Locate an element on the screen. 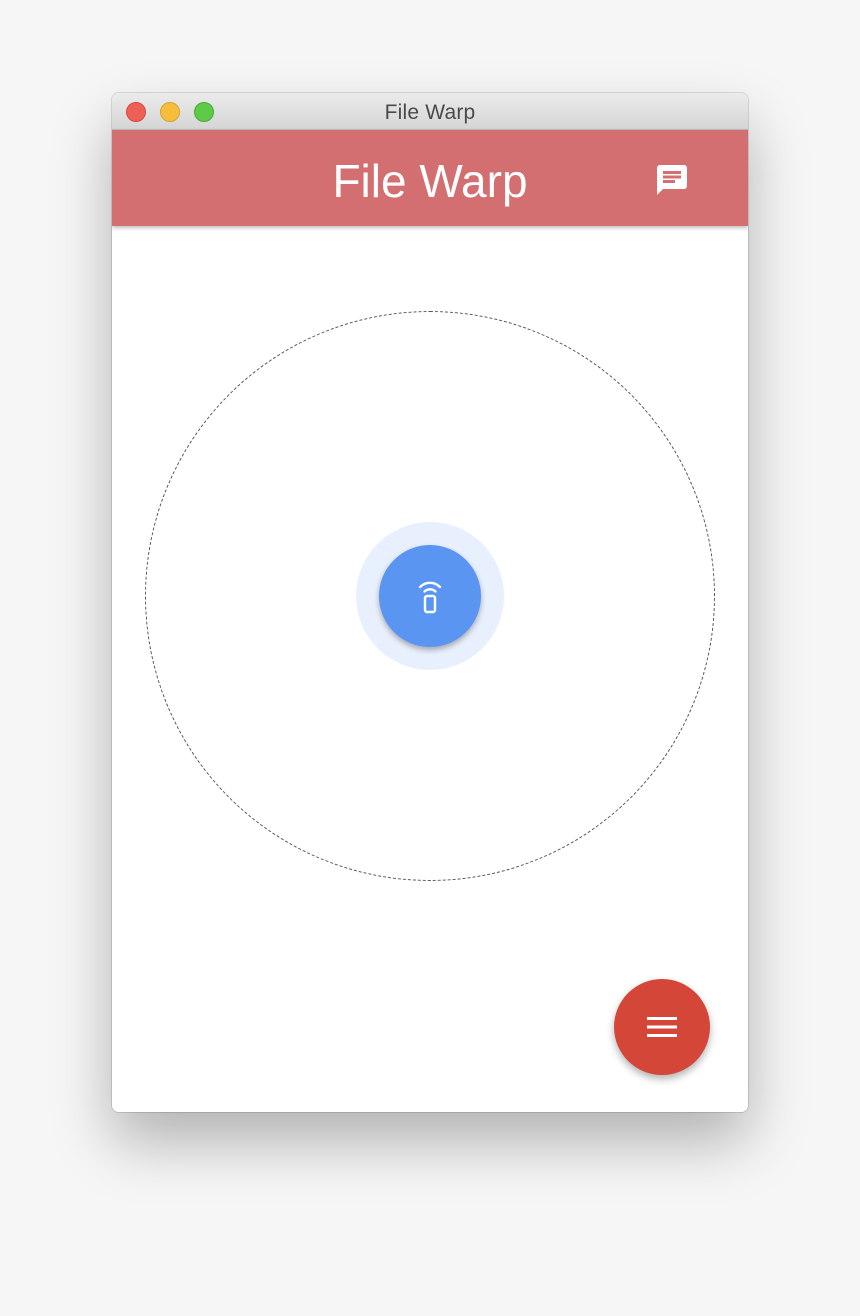 The width and height of the screenshot is (860, 1316). chat-icon is located at coordinates (672, 180).